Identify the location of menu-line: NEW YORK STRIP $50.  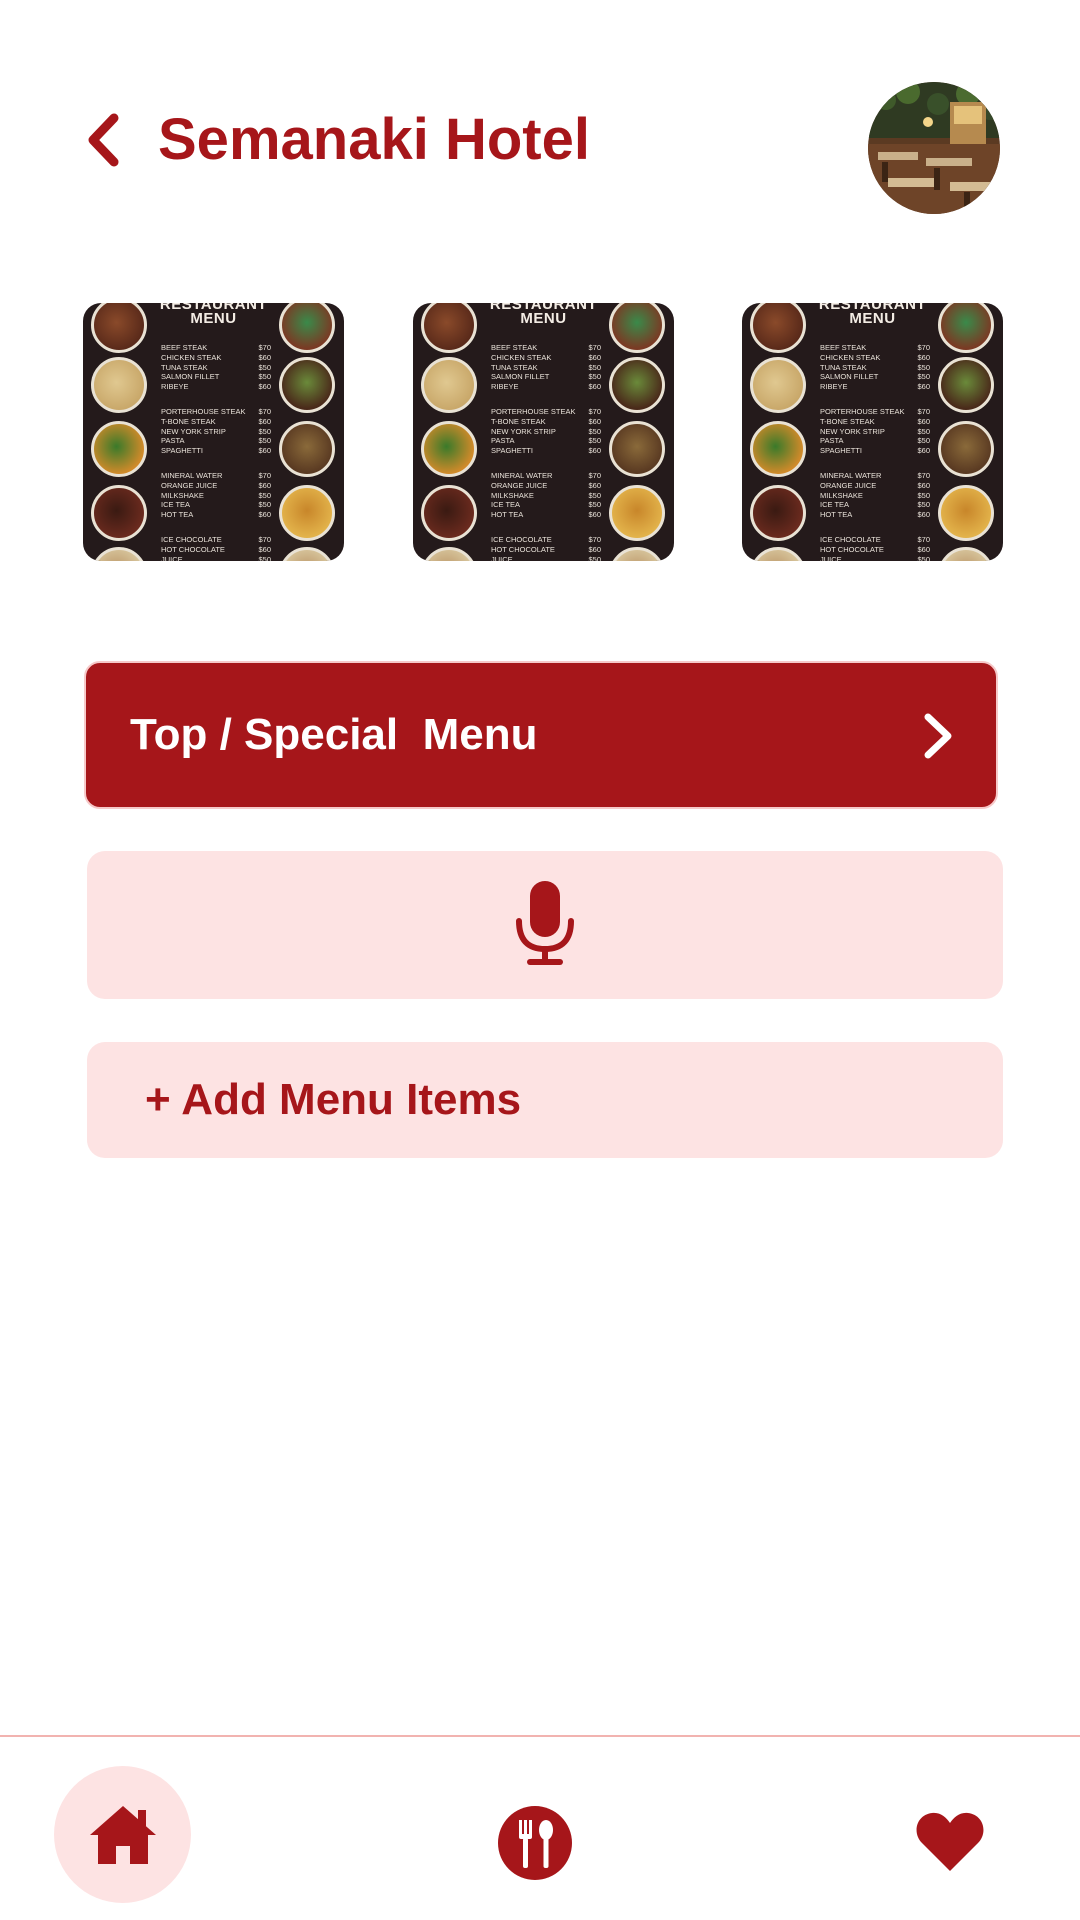
(216, 432).